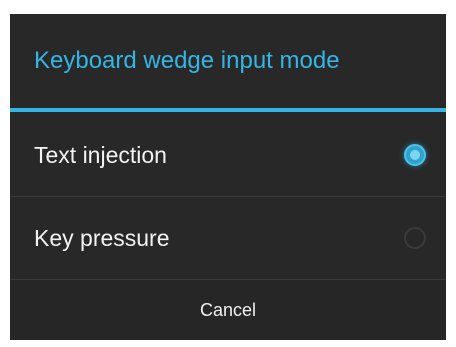  What do you see at coordinates (228, 110) in the screenshot?
I see `title-divider` at bounding box center [228, 110].